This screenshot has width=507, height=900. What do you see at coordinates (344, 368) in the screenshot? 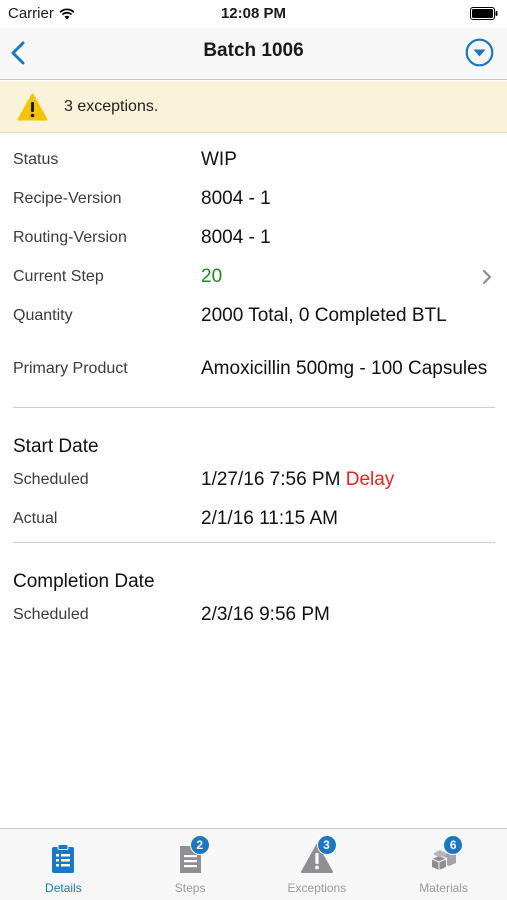
I see `detail-value: Amoxicillin 500mg - 100 Capsules` at bounding box center [344, 368].